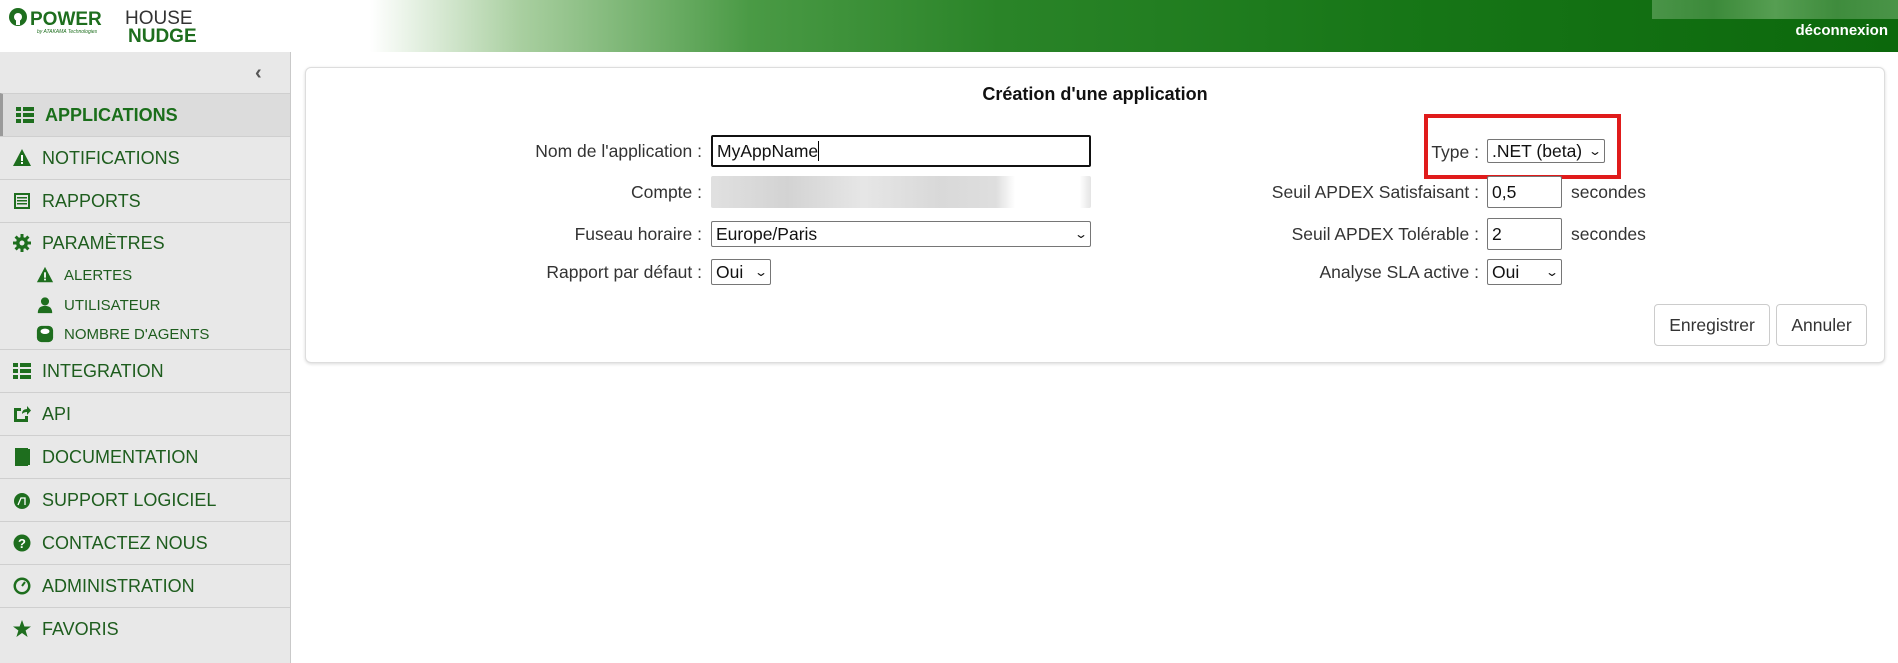 The width and height of the screenshot is (1898, 663). What do you see at coordinates (767, 233) in the screenshot?
I see `timezone-value: Europe/Paris` at bounding box center [767, 233].